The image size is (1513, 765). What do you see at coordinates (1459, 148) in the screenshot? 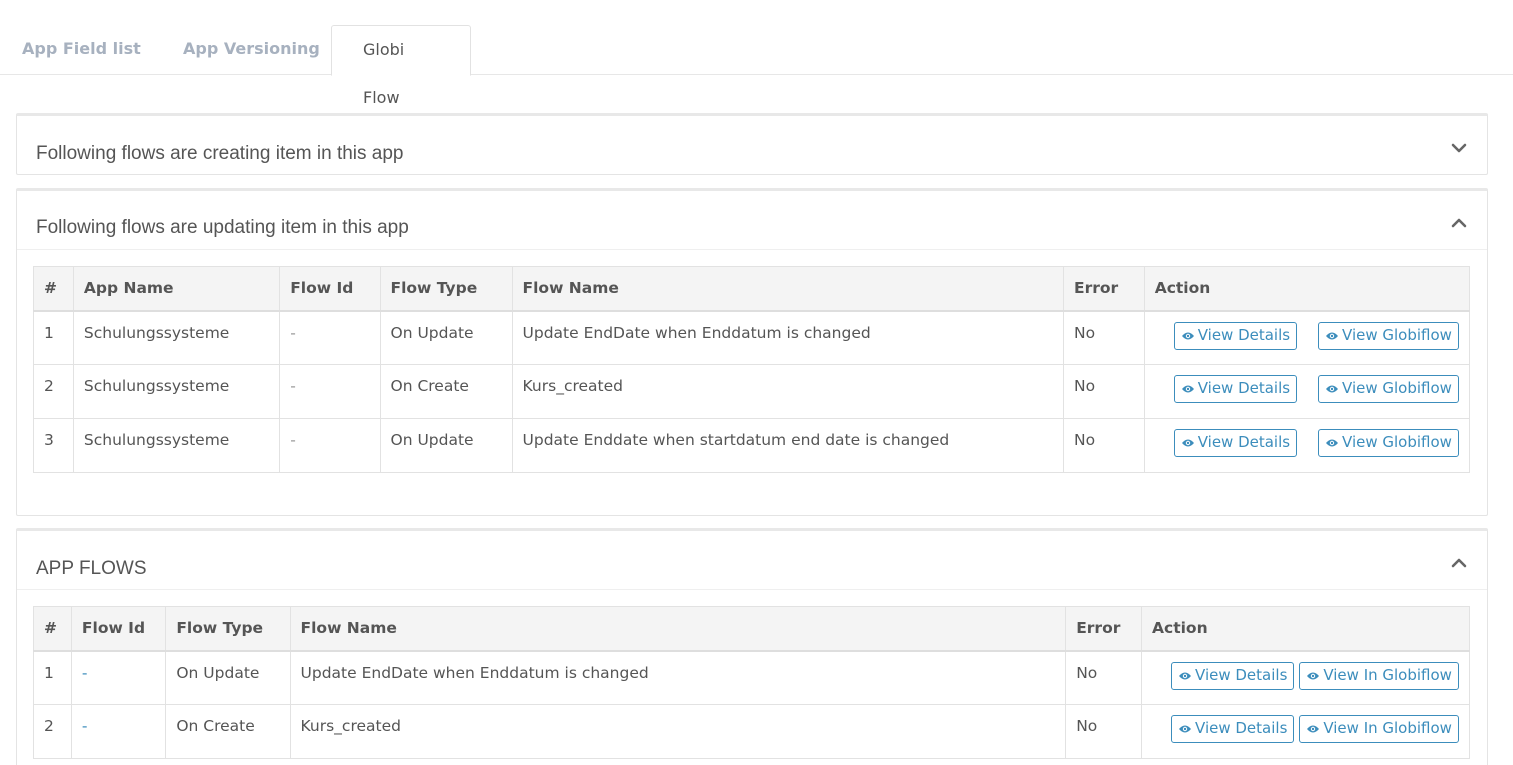
I see `chevron-down-icon` at bounding box center [1459, 148].